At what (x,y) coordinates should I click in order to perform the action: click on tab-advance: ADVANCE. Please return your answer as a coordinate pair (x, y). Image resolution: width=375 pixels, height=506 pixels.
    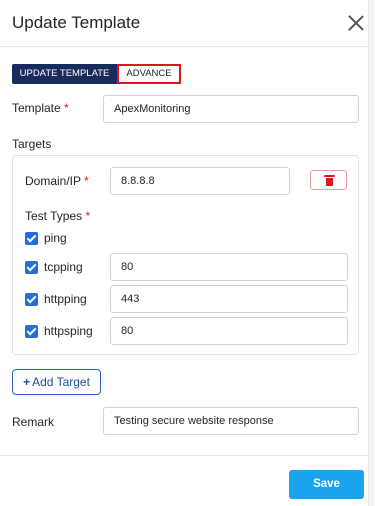
    Looking at the image, I should click on (149, 74).